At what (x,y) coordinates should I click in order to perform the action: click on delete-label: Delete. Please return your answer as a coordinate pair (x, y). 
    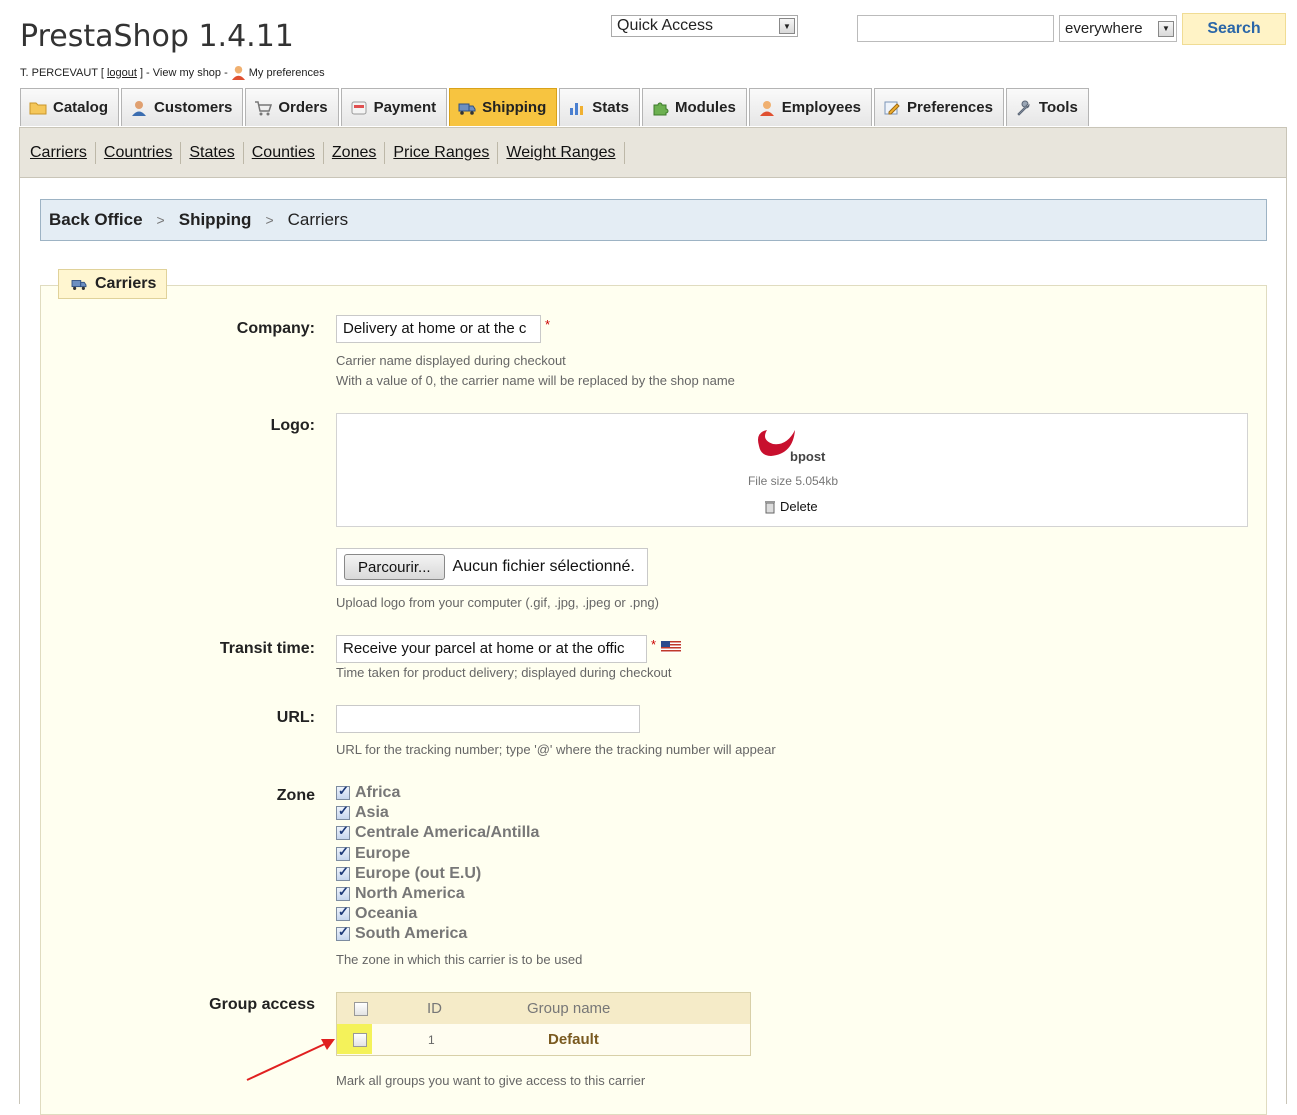
    Looking at the image, I should click on (799, 506).